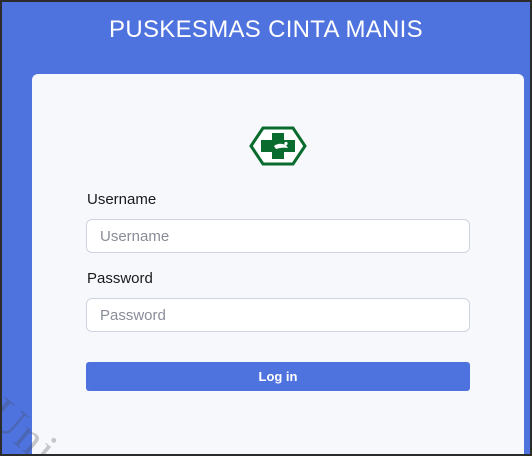  I want to click on password-label: Password, so click(120, 278).